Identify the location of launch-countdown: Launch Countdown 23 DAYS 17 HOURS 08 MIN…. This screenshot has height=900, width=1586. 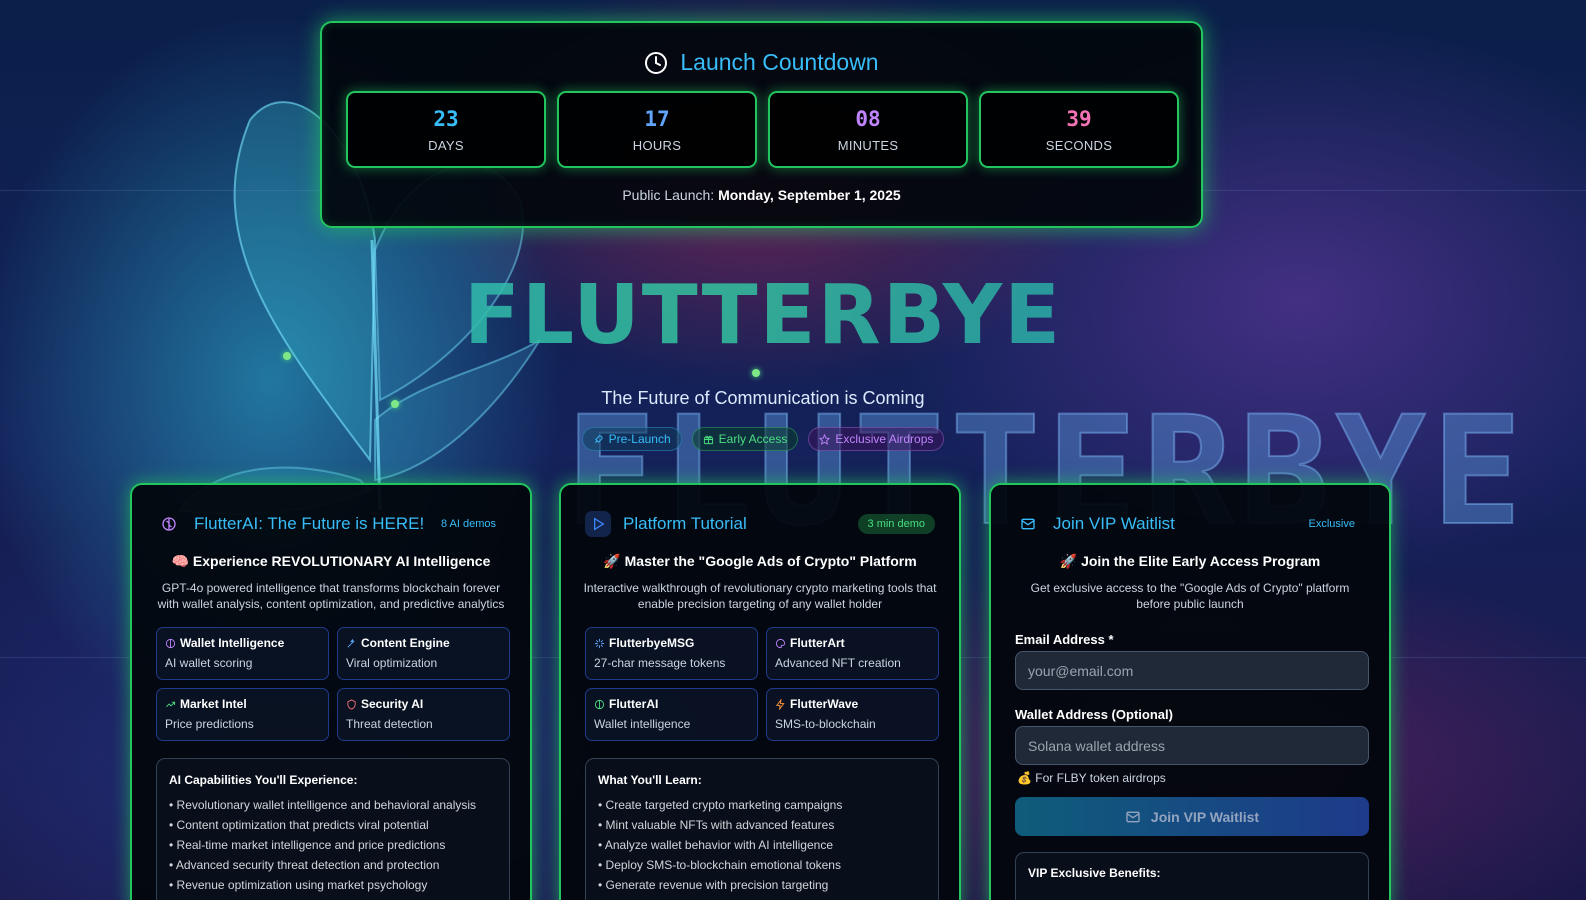
(761, 124).